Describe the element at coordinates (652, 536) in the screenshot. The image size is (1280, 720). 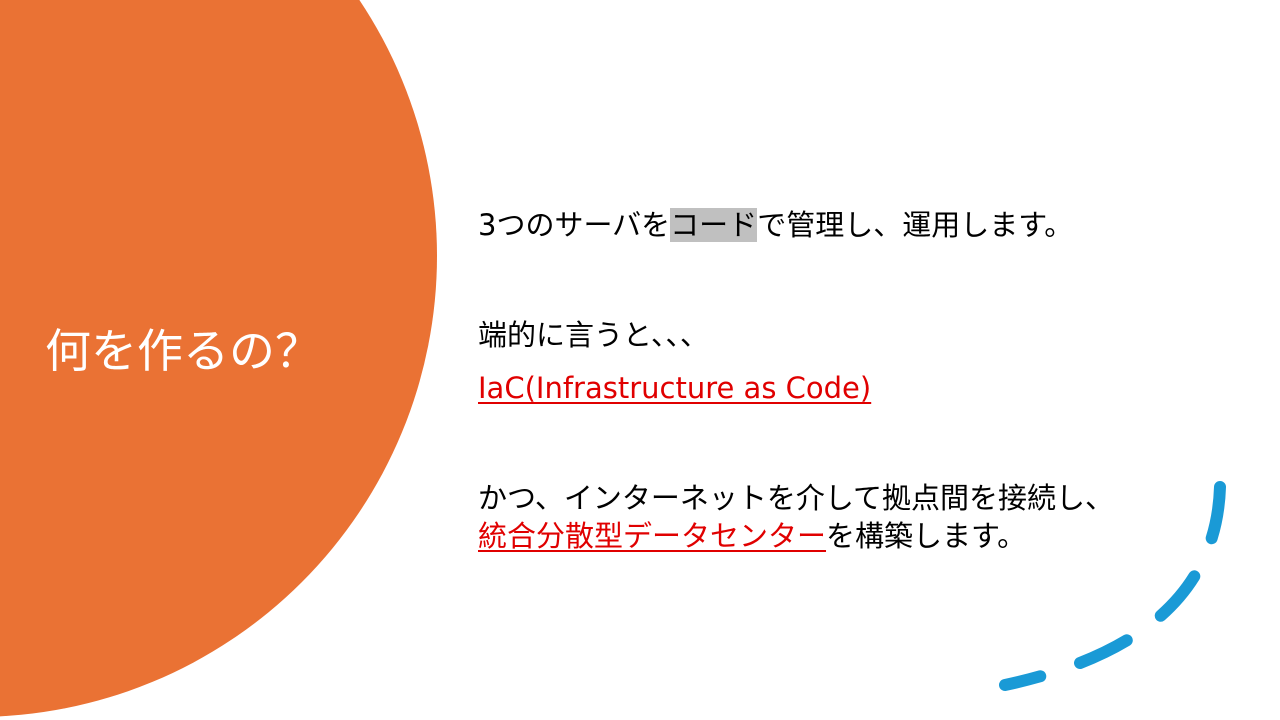
I see `datacenter-link: 統合分散型データセンター` at that location.